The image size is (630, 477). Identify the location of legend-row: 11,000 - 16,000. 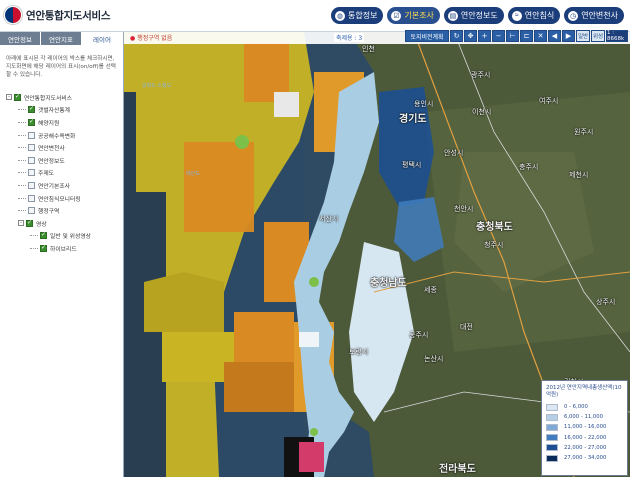
(584, 427).